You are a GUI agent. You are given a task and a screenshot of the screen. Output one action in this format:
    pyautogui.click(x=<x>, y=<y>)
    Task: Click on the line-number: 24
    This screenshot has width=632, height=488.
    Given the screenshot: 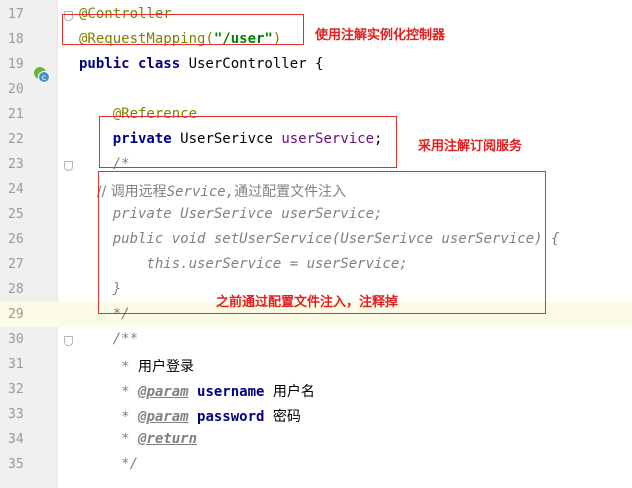 What is the action you would take?
    pyautogui.click(x=16, y=189)
    